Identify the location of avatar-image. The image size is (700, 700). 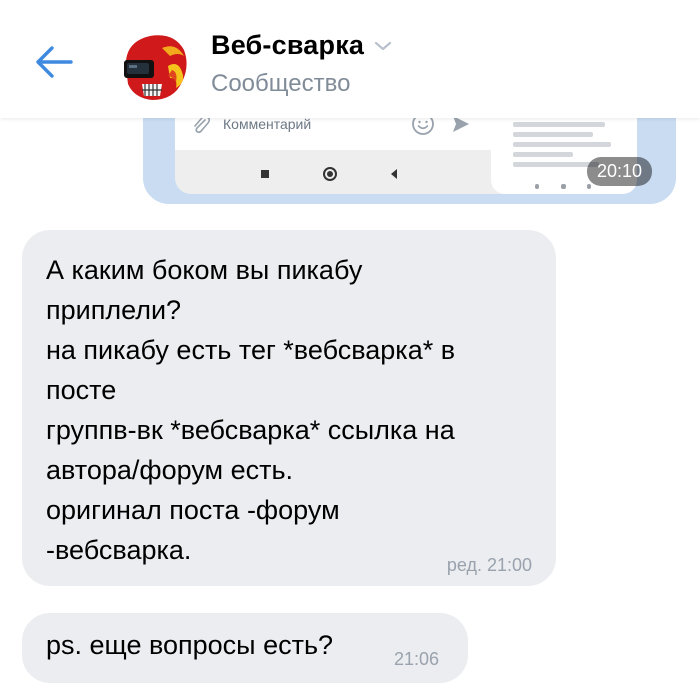
(156, 66).